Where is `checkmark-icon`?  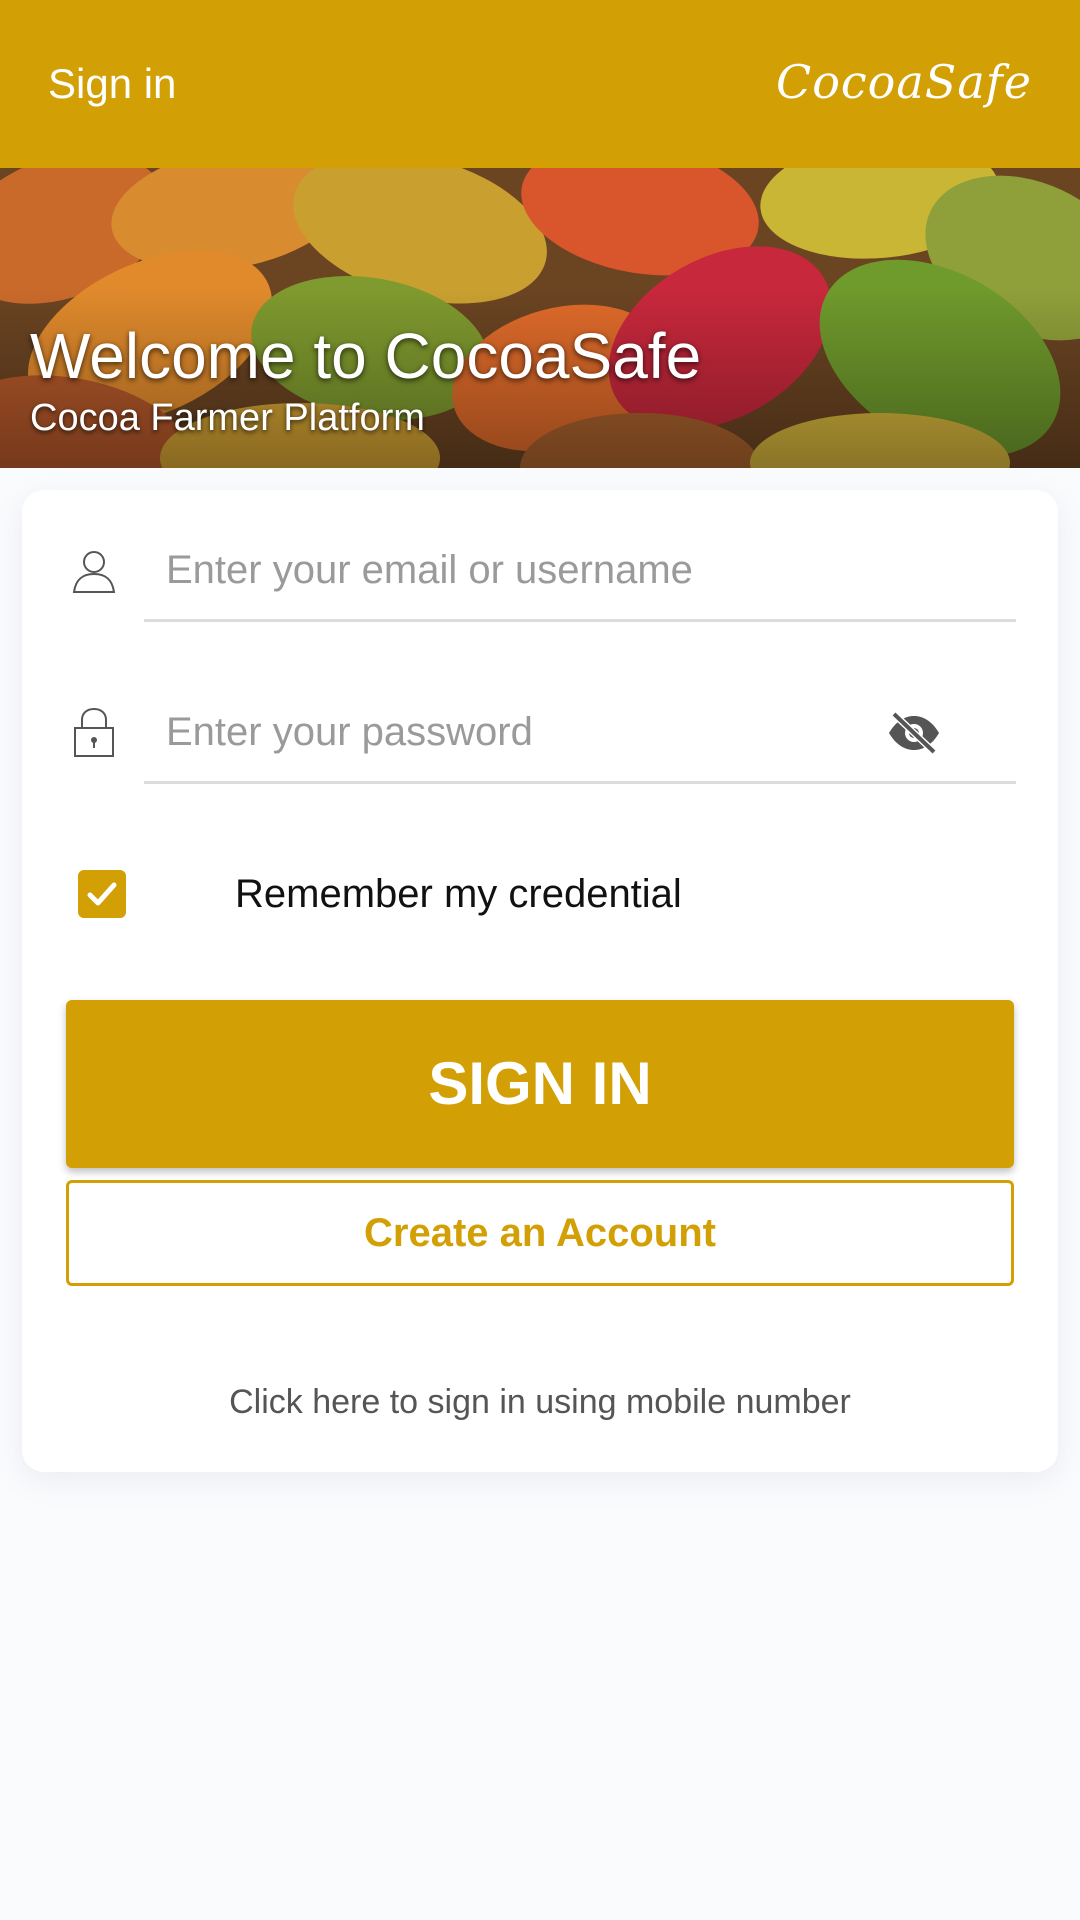
checkmark-icon is located at coordinates (102, 894).